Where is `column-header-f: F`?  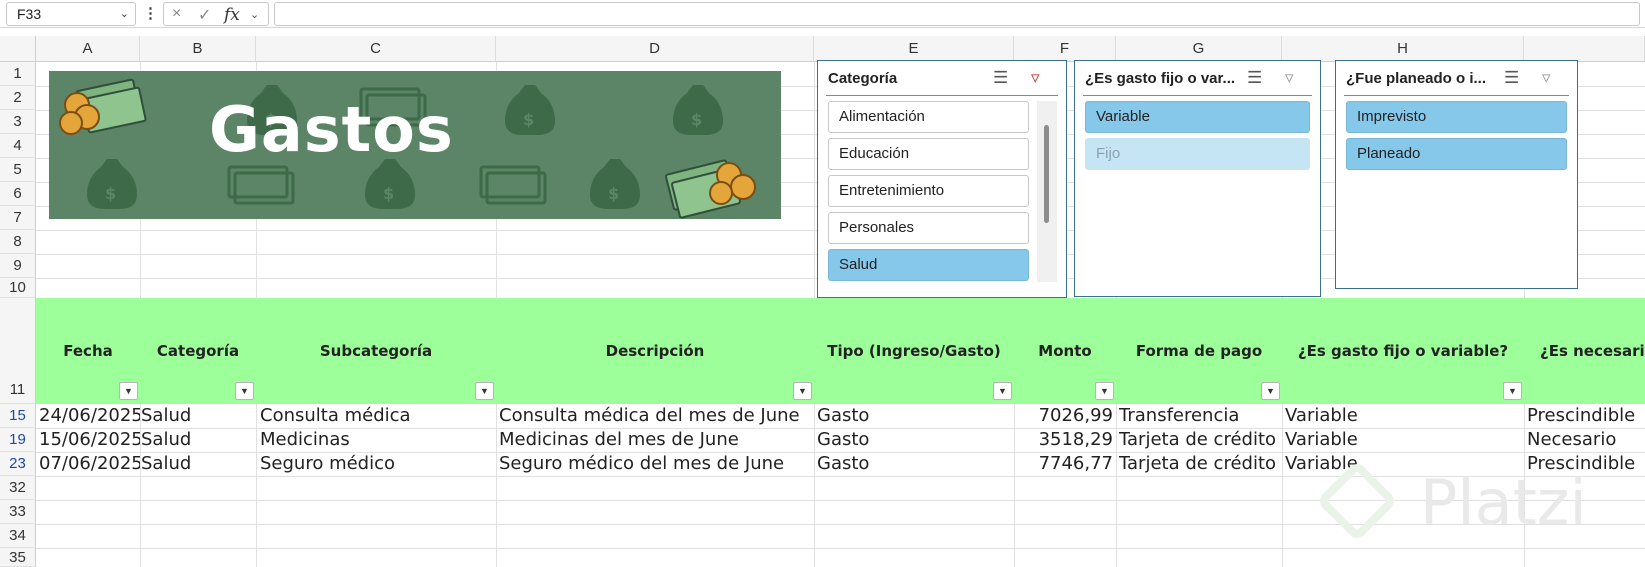
column-header-f: F is located at coordinates (1065, 49).